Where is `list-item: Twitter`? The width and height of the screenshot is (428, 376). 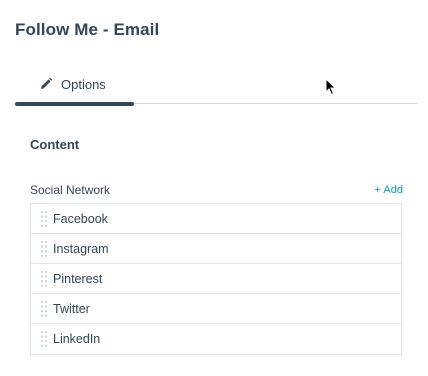
list-item: Twitter is located at coordinates (216, 309).